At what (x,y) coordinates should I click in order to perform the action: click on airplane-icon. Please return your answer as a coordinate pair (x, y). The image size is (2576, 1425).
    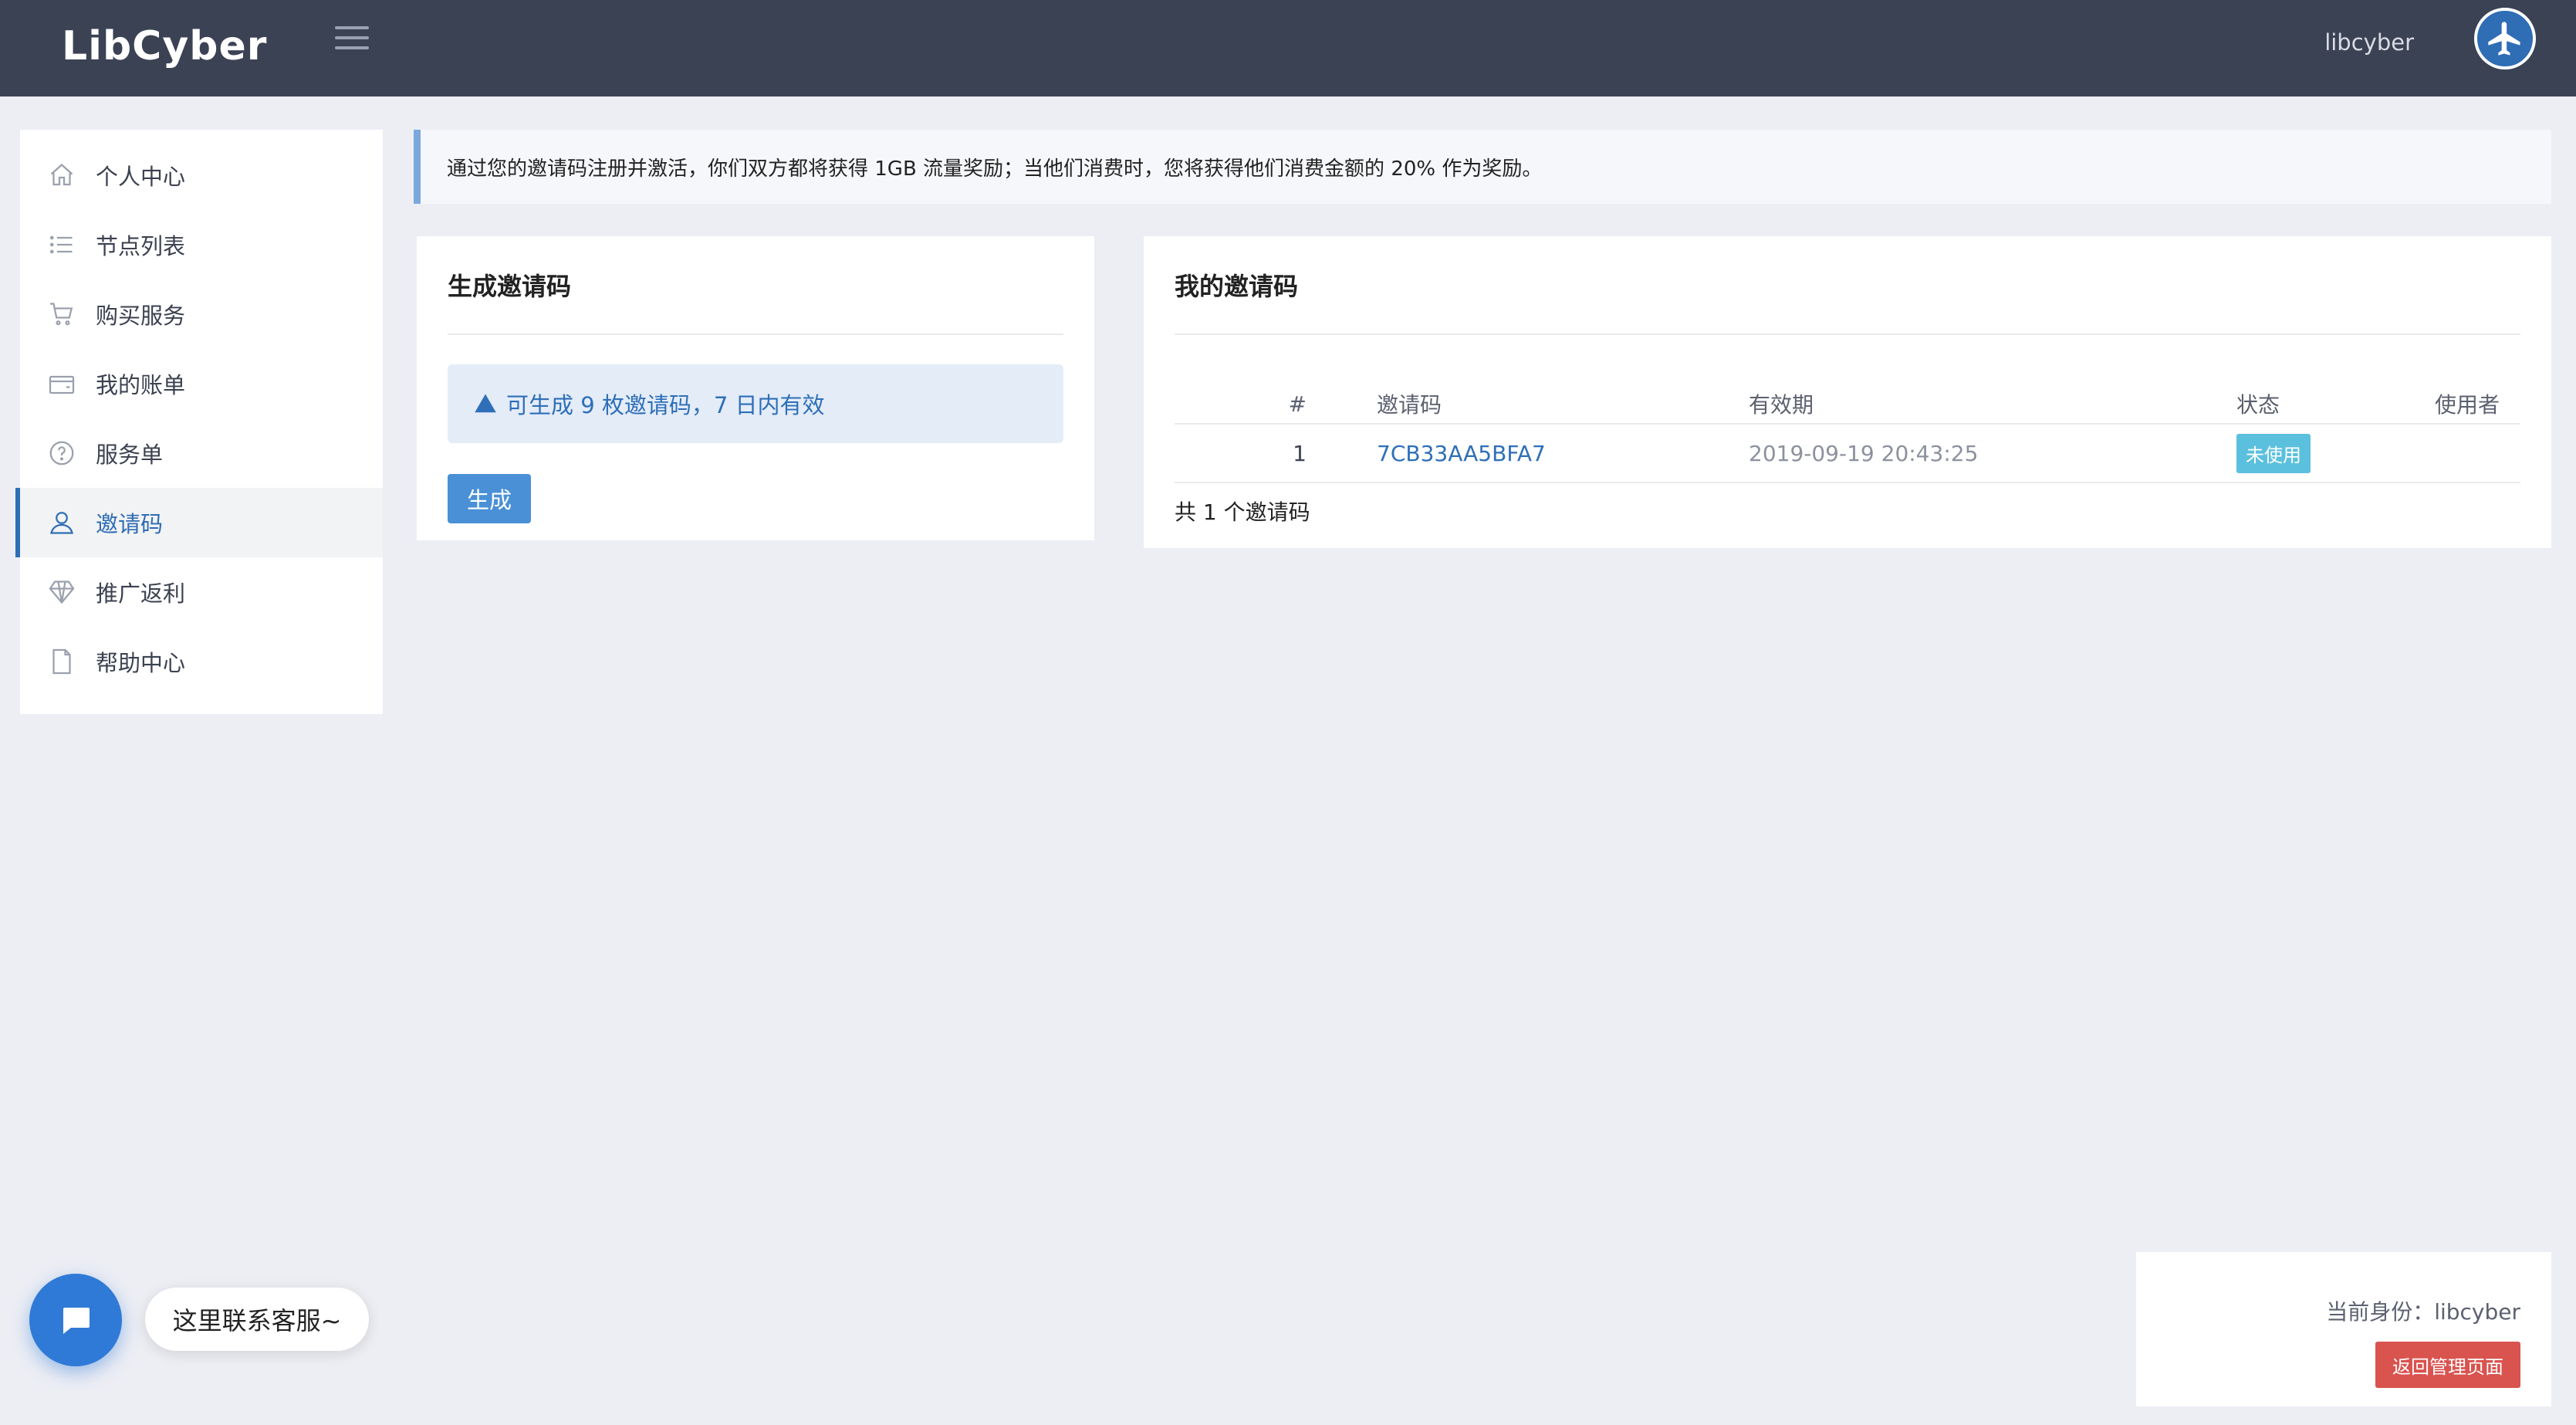
    Looking at the image, I should click on (2504, 39).